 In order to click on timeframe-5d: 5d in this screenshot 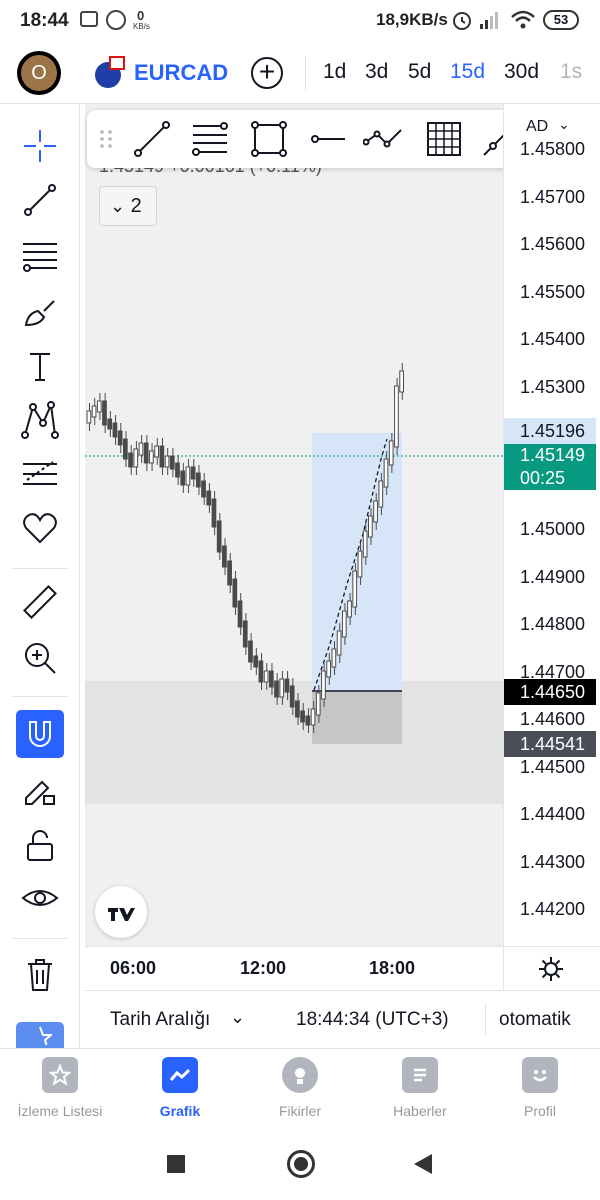, I will do `click(419, 72)`.